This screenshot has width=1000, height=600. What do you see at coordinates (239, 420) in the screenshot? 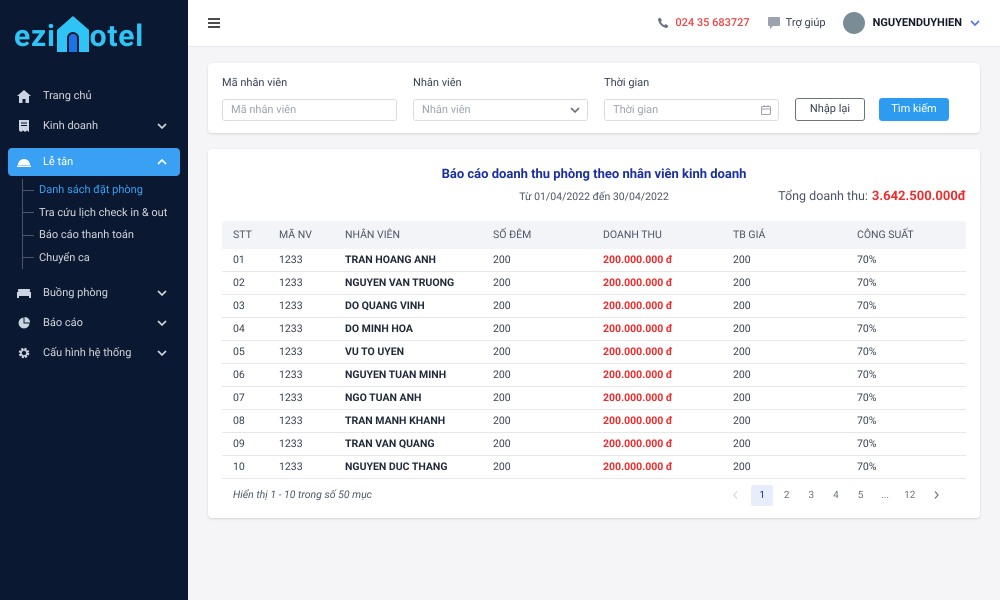
I see `table-cell-text: 08` at bounding box center [239, 420].